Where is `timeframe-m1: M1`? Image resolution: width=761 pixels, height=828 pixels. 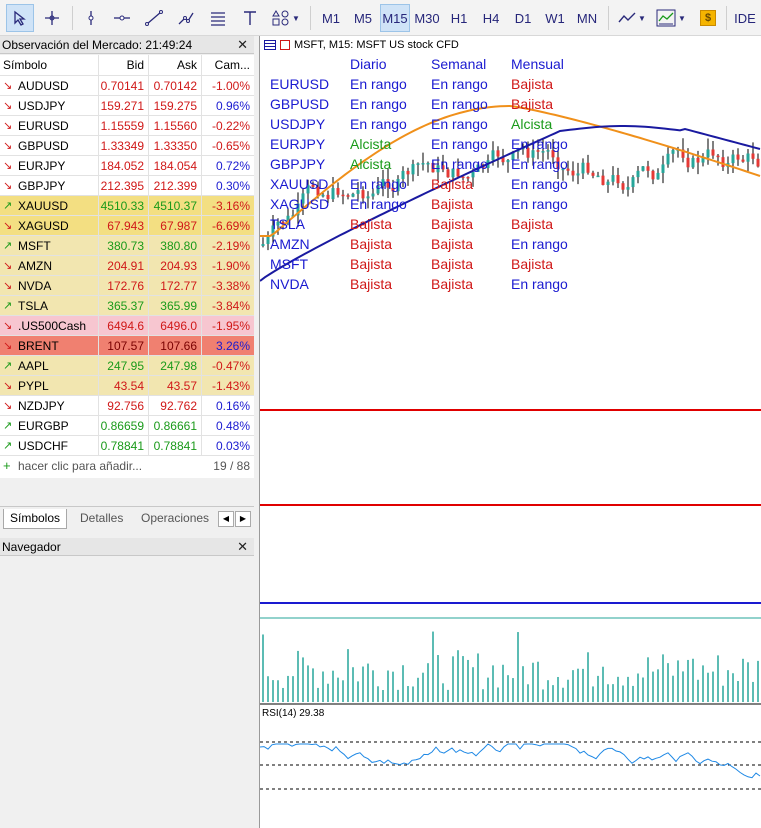
timeframe-m1: M1 is located at coordinates (331, 18).